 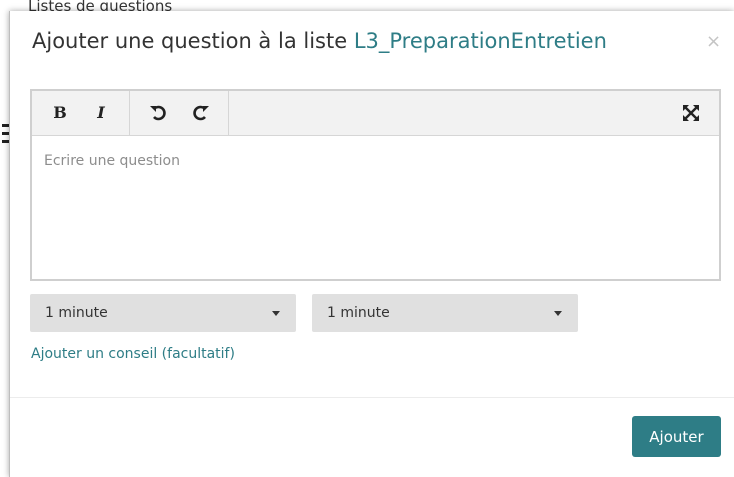 What do you see at coordinates (179, 113) in the screenshot?
I see `history-group` at bounding box center [179, 113].